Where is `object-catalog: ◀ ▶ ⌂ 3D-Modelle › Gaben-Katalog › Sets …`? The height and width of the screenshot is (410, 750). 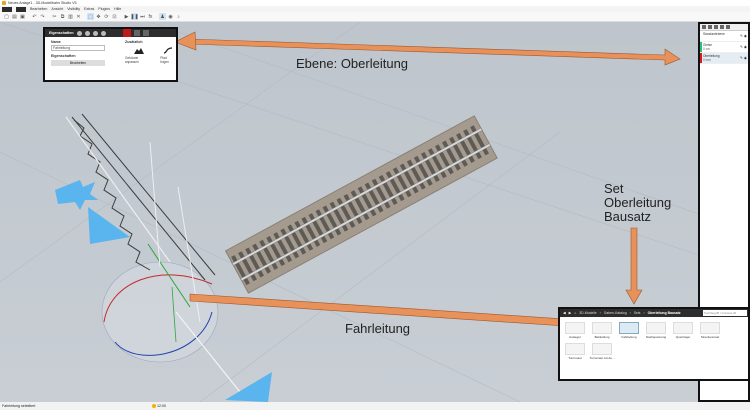
object-catalog: ◀ ▶ ⌂ 3D-Modelle › Gaben-Katalog › Sets … is located at coordinates (654, 344).